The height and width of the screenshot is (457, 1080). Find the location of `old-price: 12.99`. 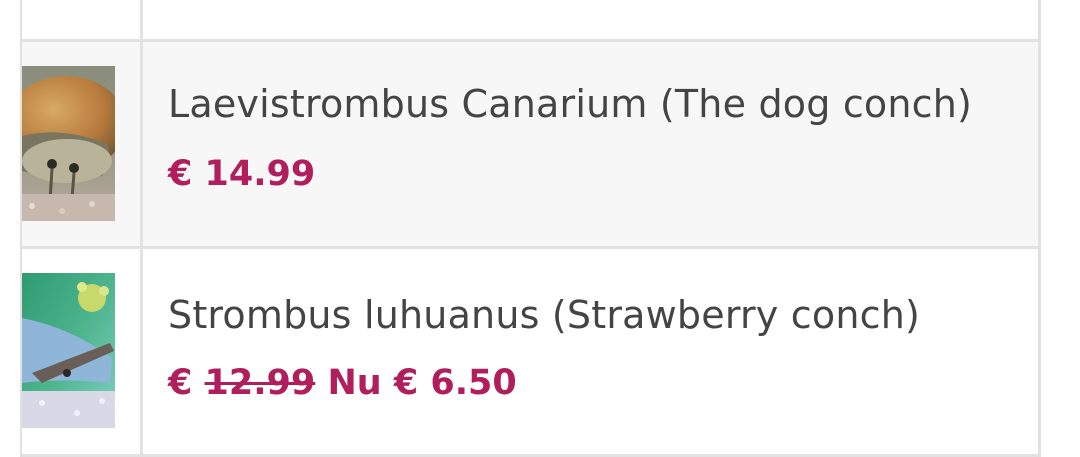

old-price: 12.99 is located at coordinates (260, 383).